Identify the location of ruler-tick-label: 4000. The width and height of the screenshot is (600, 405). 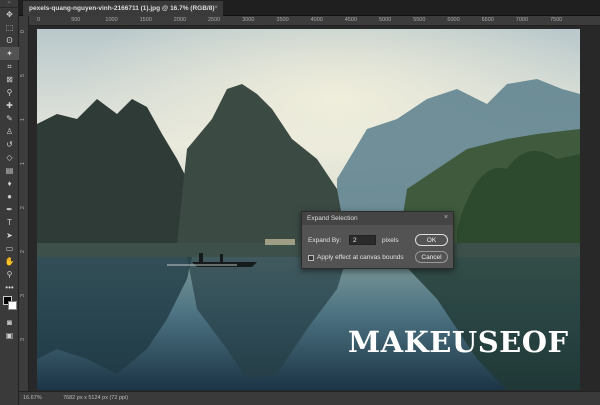
(316, 20).